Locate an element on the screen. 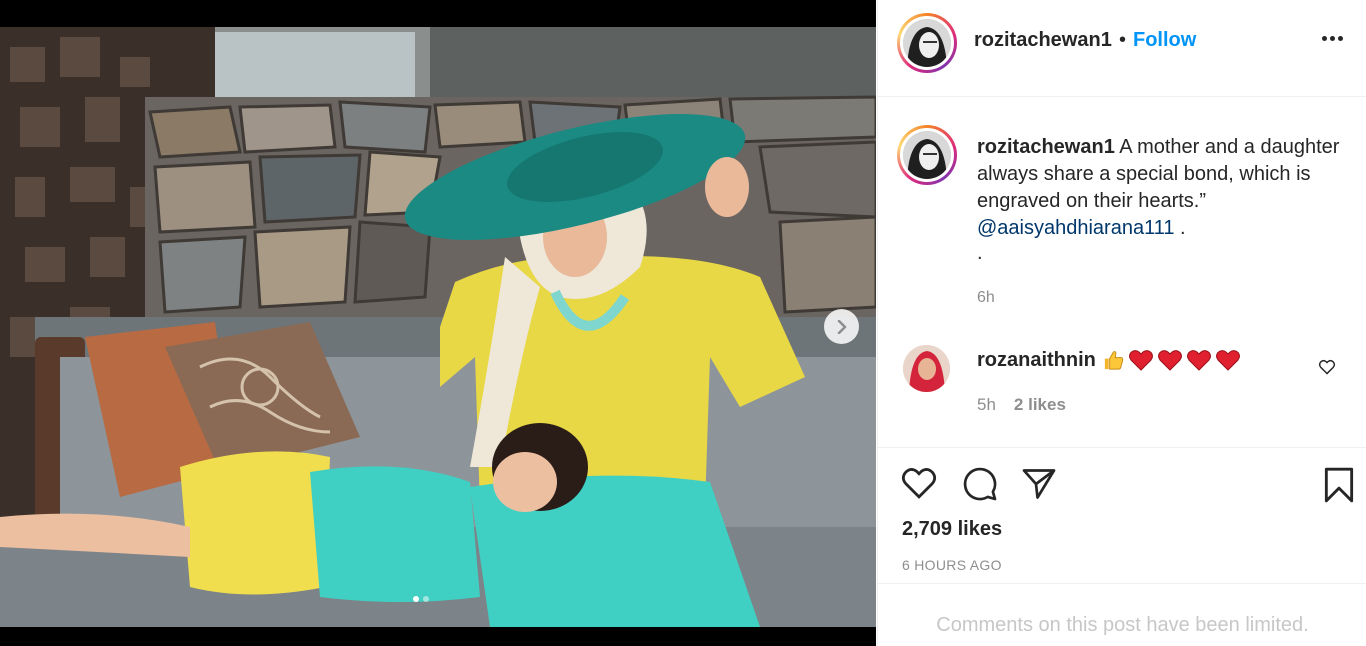 The width and height of the screenshot is (1366, 646). comment-button is located at coordinates (980, 486).